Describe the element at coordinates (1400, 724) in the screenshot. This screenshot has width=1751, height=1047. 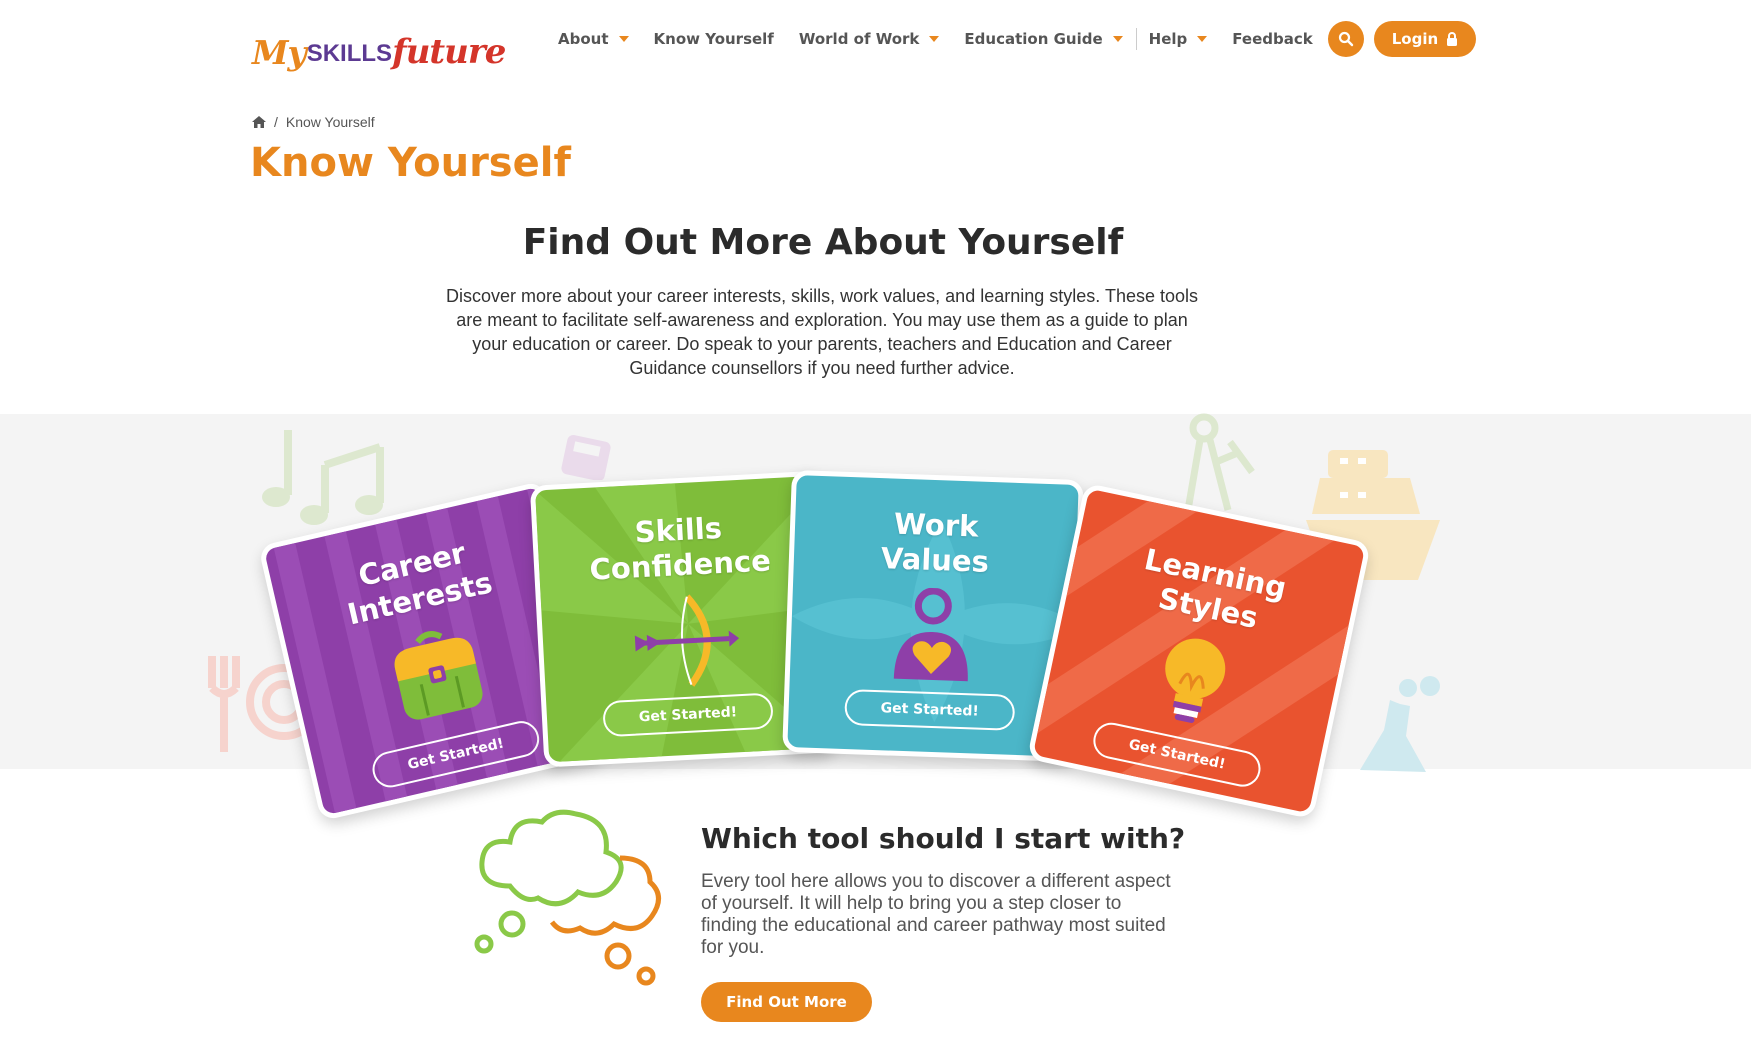
I see `flask-icon` at that location.